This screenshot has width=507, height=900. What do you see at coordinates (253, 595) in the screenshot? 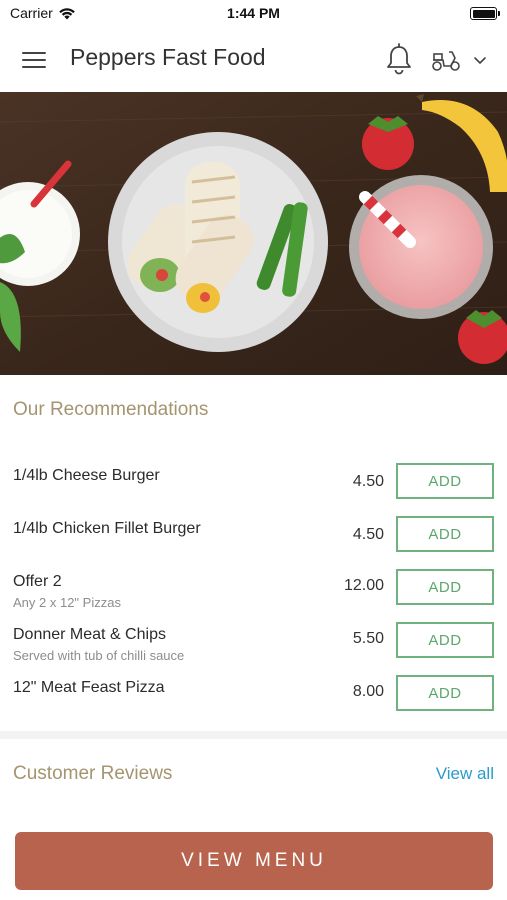
I see `menu-item: Offer 2 Any 2 x 12" Pizzas 12.00 ADD` at bounding box center [253, 595].